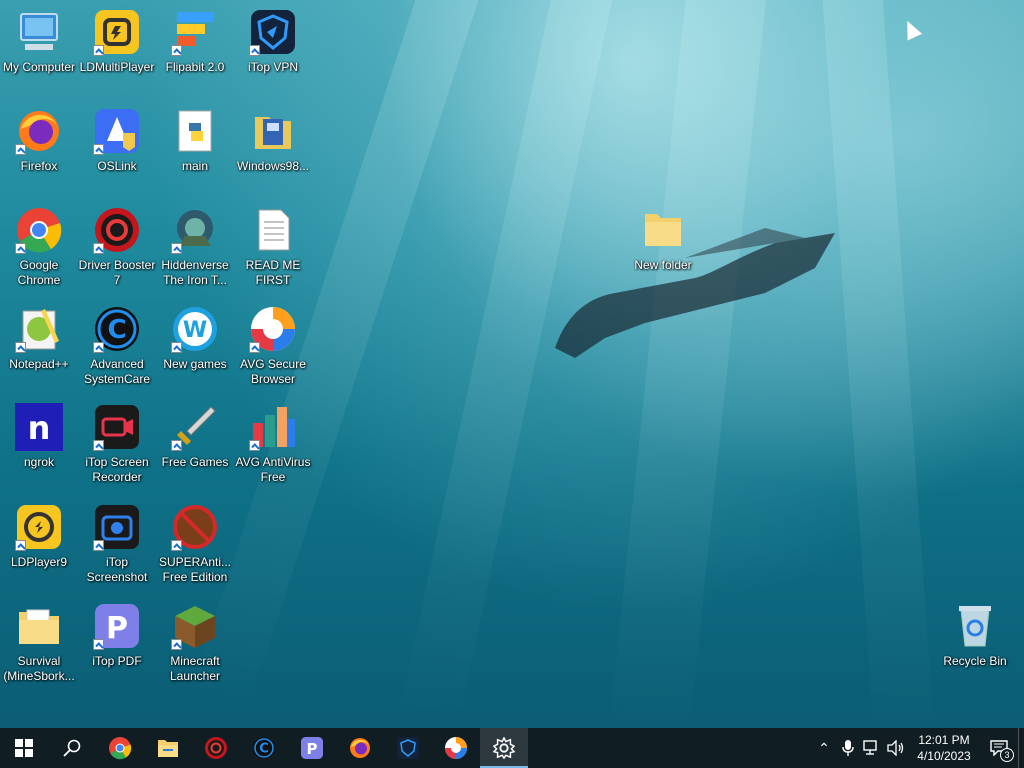  I want to click on icon-label: iTop Screenshot, so click(117, 569).